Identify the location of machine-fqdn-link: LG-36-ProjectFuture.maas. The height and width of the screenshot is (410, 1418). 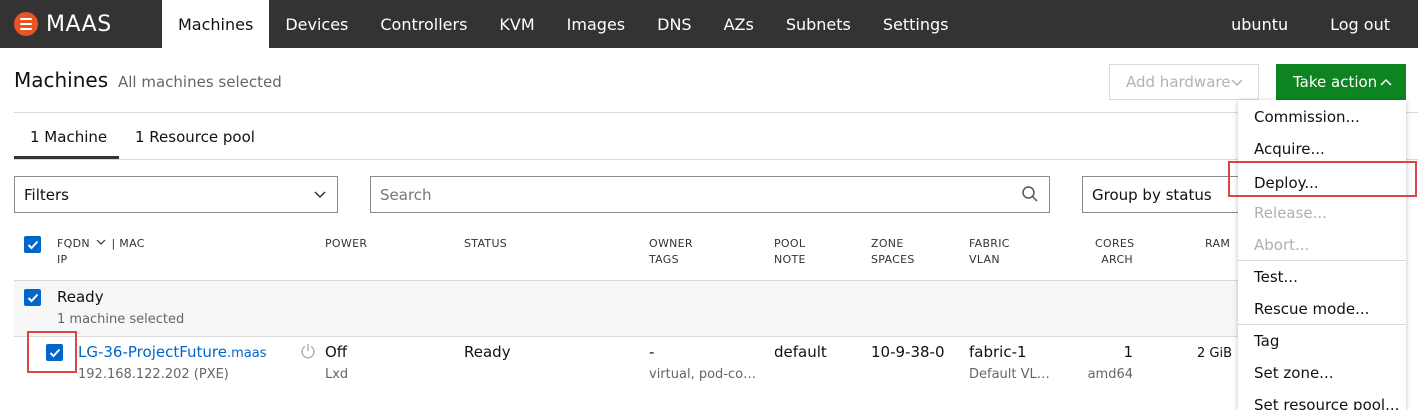
(172, 352).